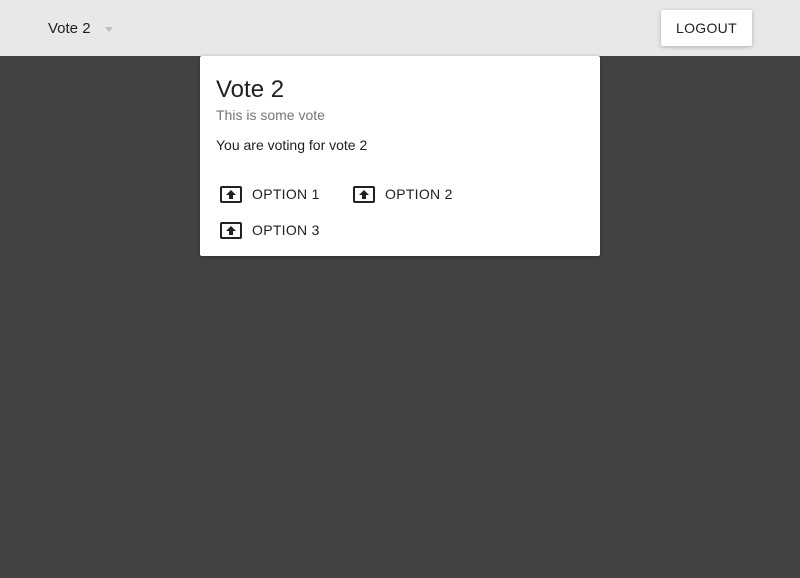 This screenshot has width=800, height=578. I want to click on option-3-button: OPTION 3, so click(270, 230).